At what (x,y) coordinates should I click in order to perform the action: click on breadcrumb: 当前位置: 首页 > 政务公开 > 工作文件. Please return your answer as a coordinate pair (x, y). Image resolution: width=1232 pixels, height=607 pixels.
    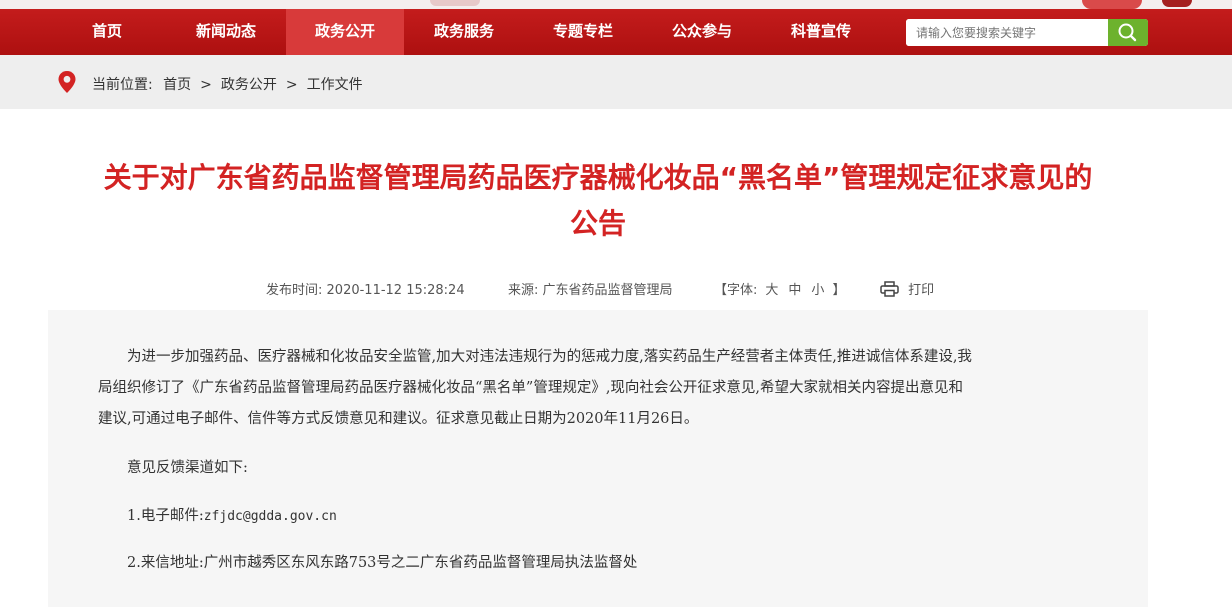
    Looking at the image, I should click on (616, 82).